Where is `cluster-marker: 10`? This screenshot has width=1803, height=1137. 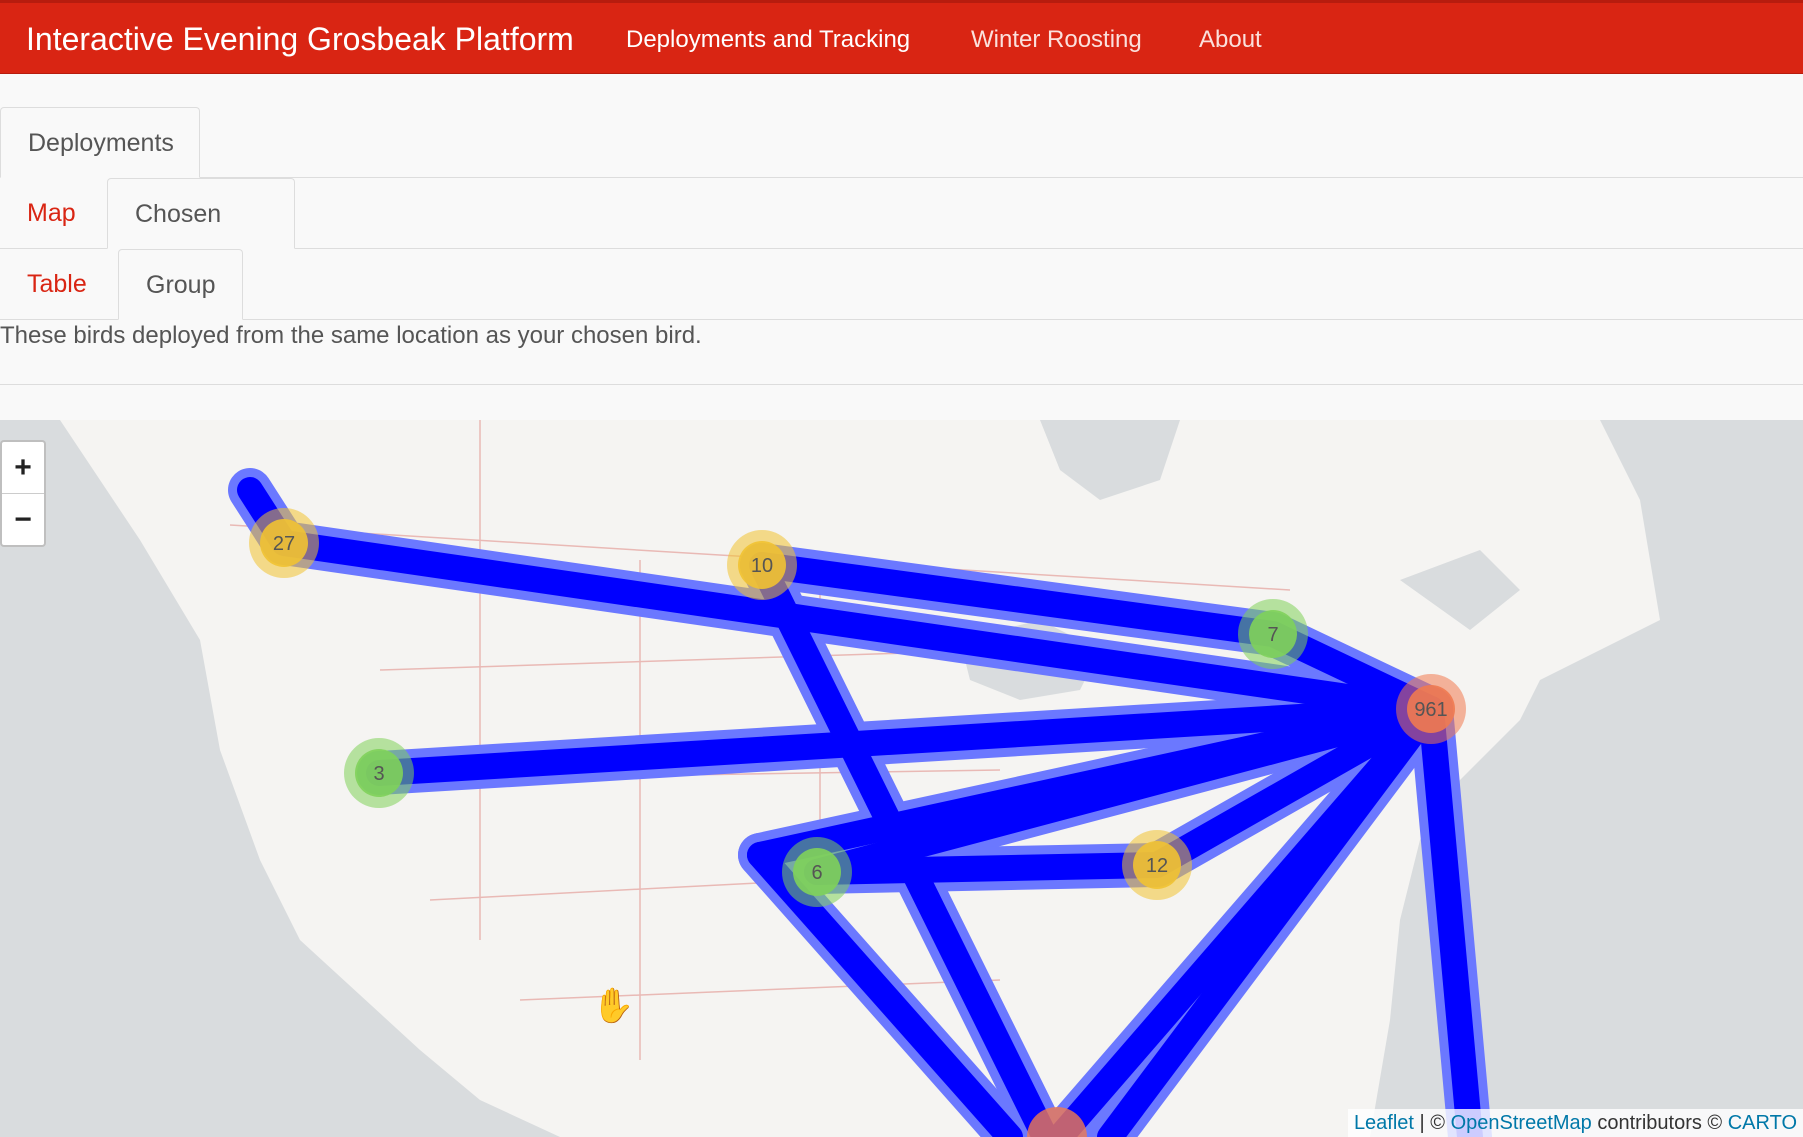 cluster-marker: 10 is located at coordinates (762, 565).